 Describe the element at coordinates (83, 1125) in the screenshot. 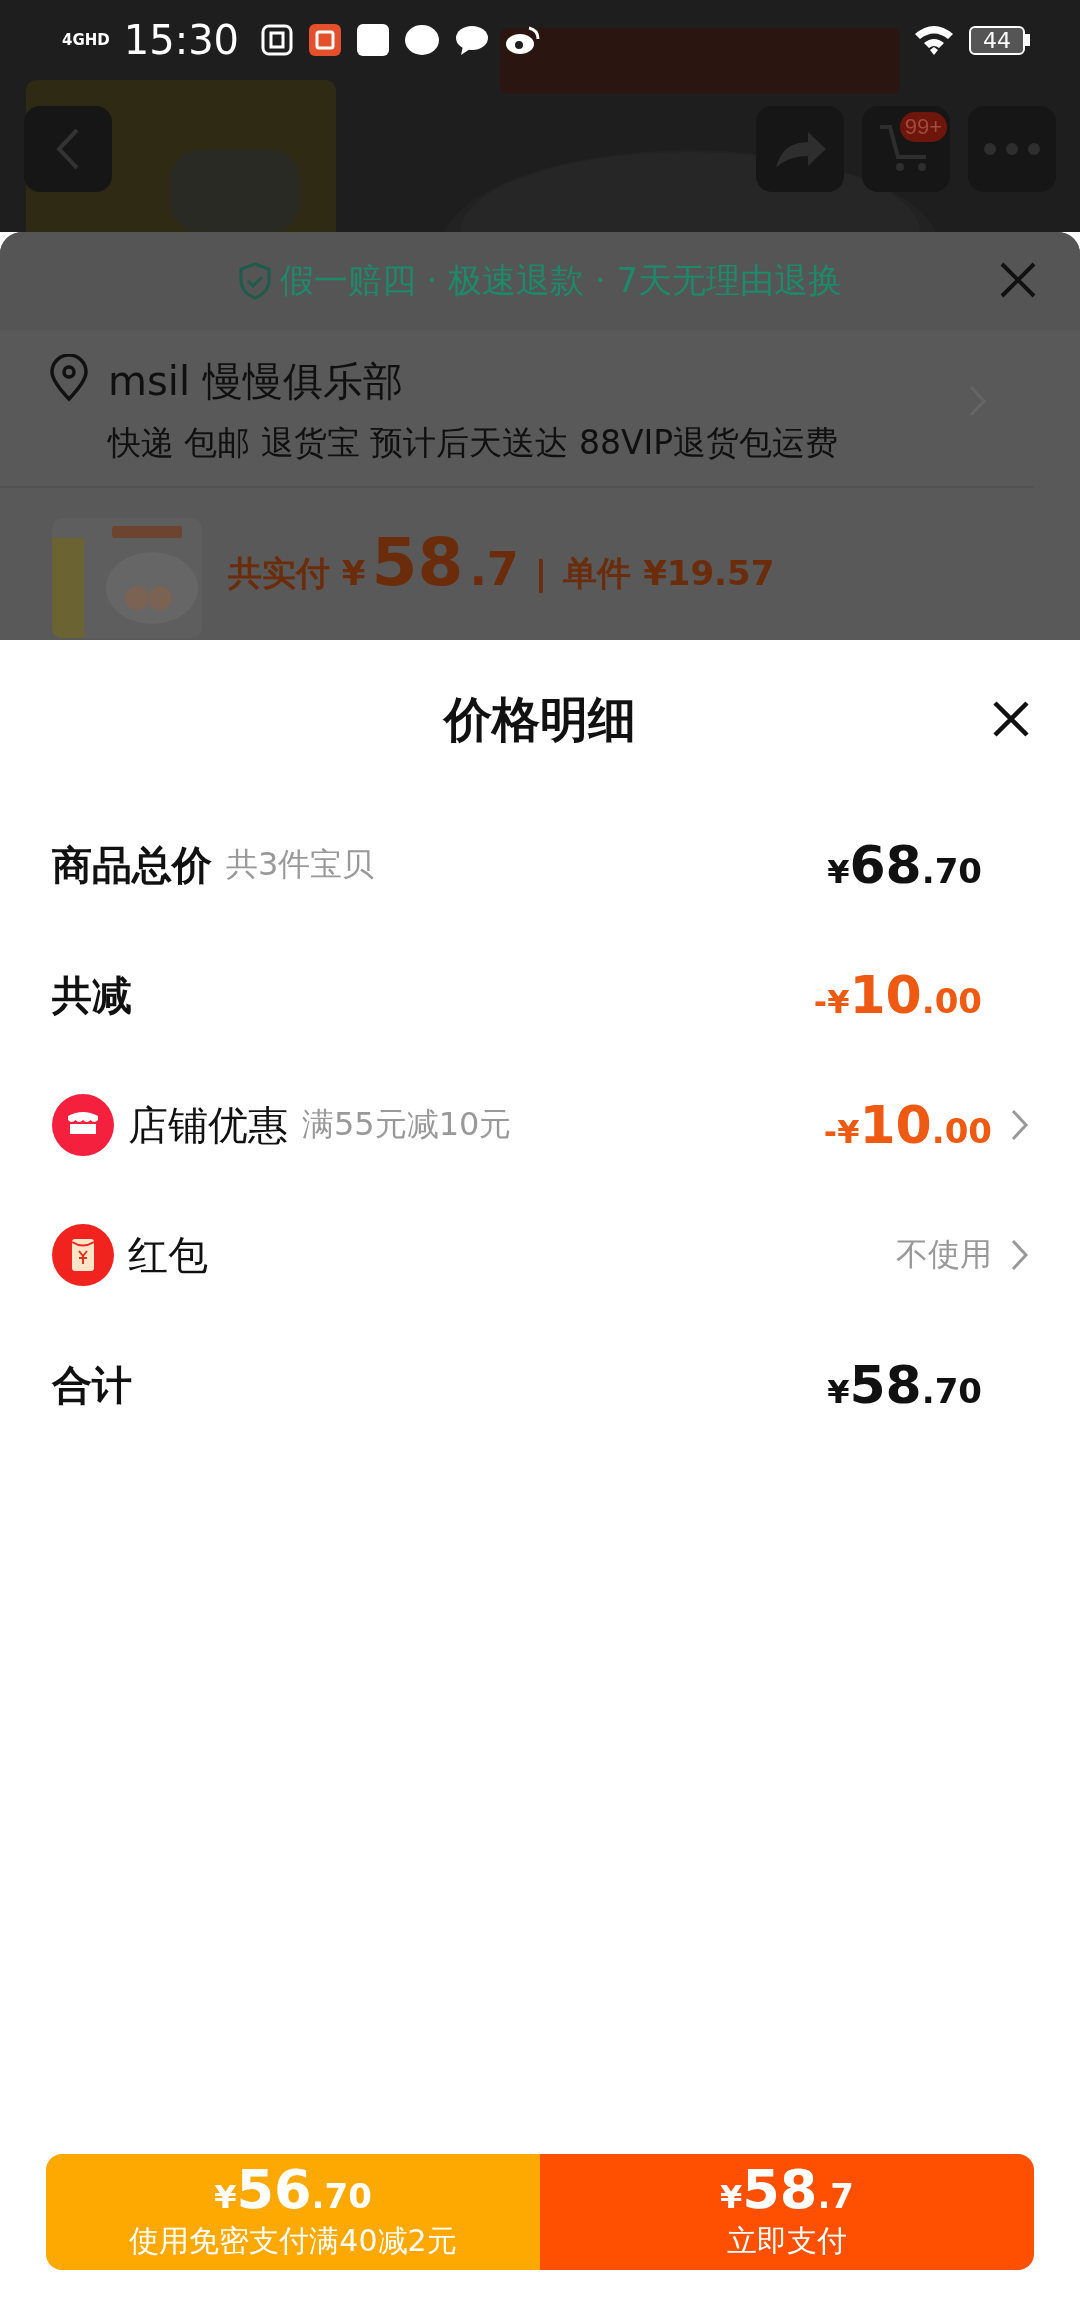

I see `store-icon` at that location.